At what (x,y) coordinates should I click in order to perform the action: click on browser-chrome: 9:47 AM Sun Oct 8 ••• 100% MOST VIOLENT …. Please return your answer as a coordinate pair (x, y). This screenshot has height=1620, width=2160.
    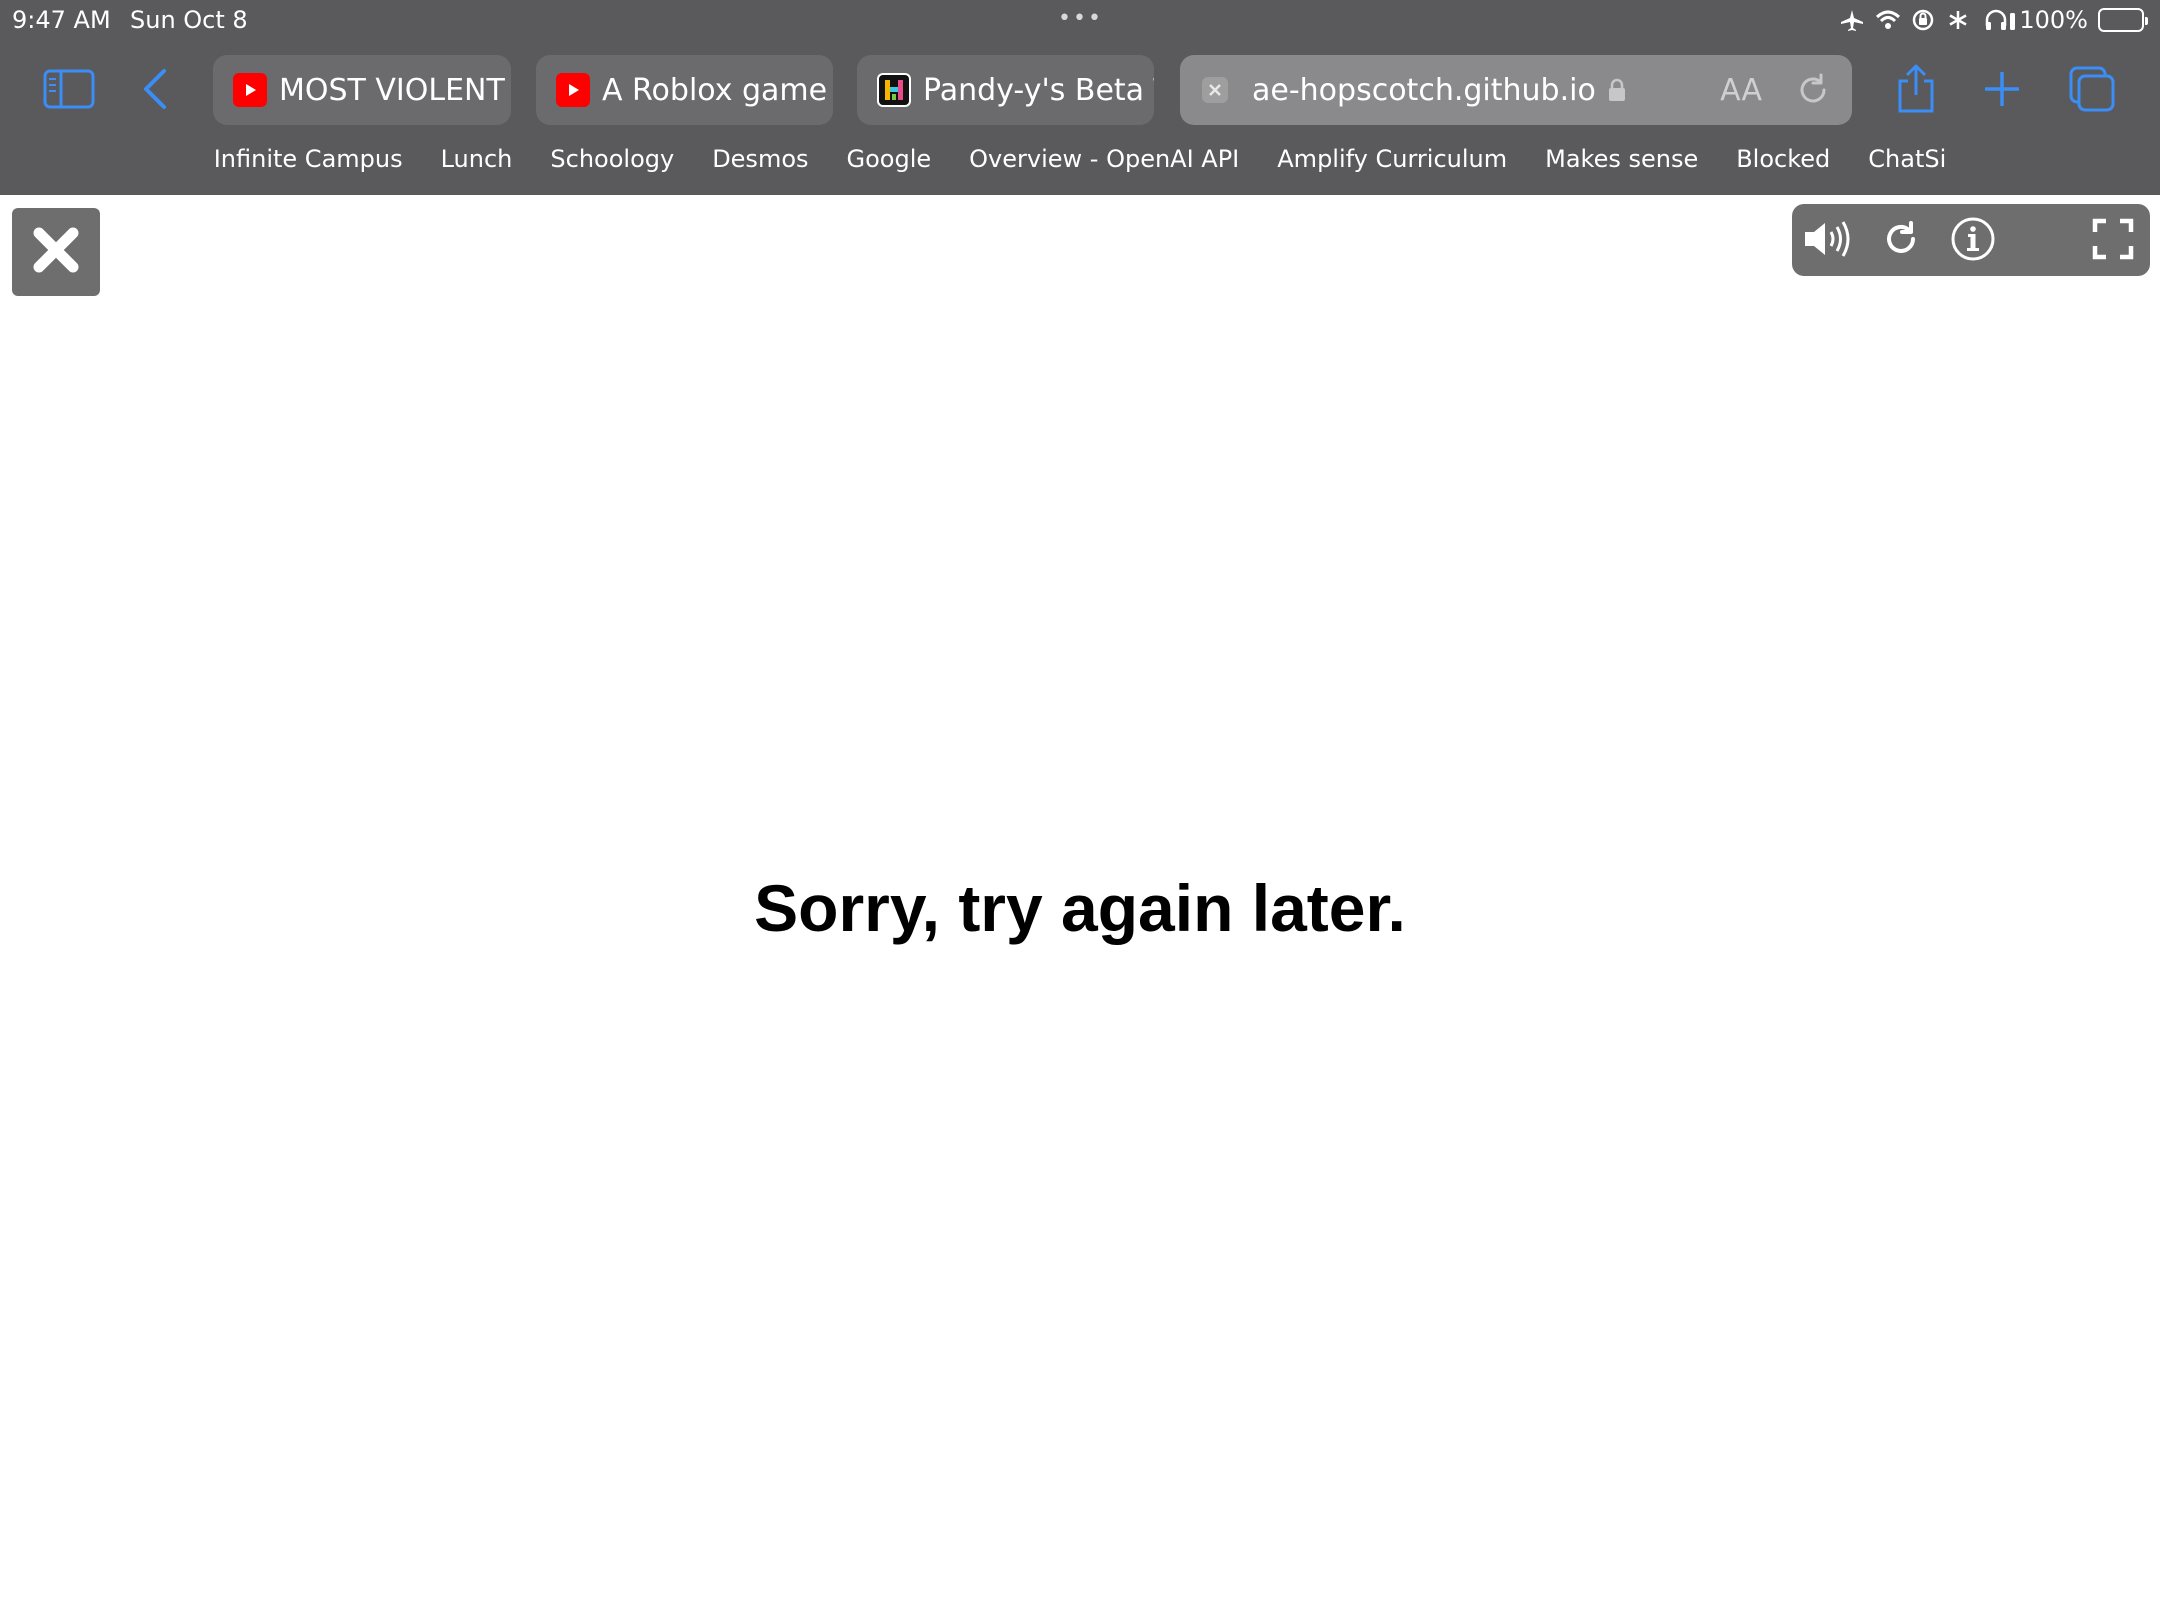
    Looking at the image, I should click on (1080, 97).